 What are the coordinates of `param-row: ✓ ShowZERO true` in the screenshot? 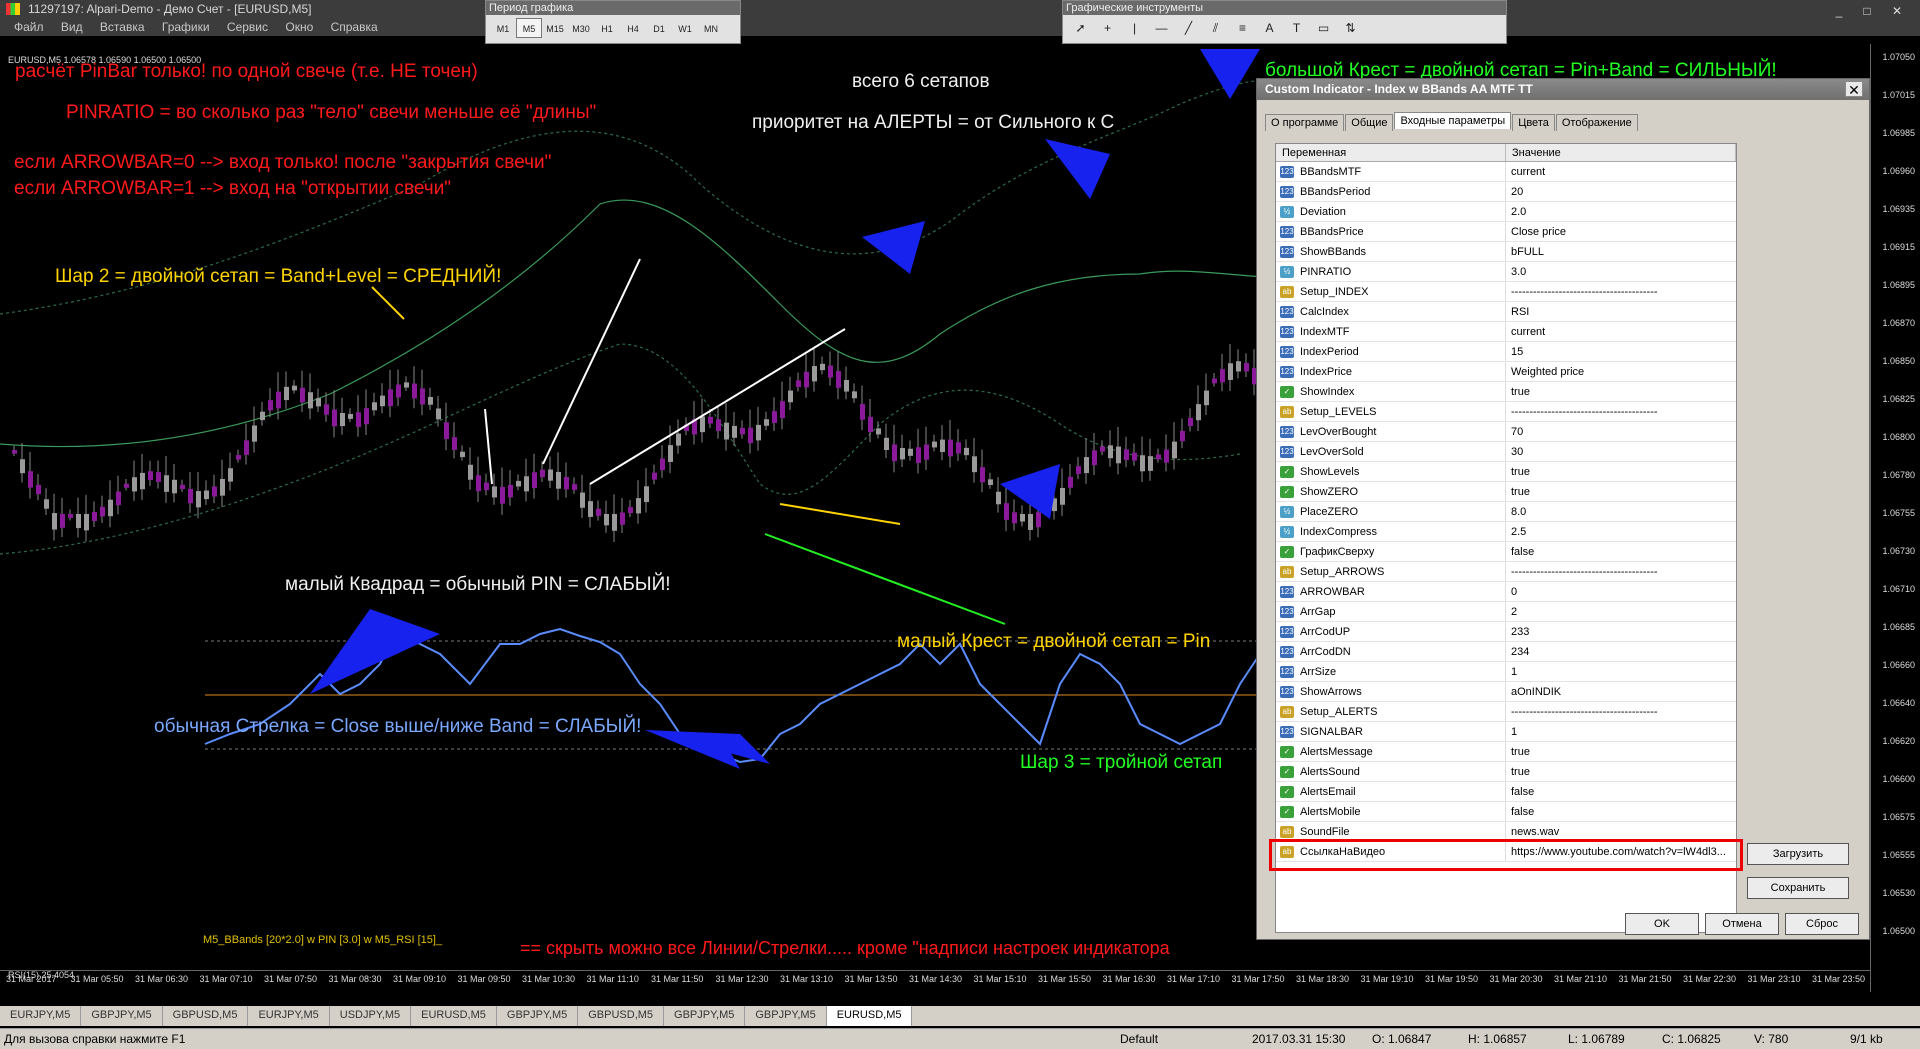 It's located at (1506, 492).